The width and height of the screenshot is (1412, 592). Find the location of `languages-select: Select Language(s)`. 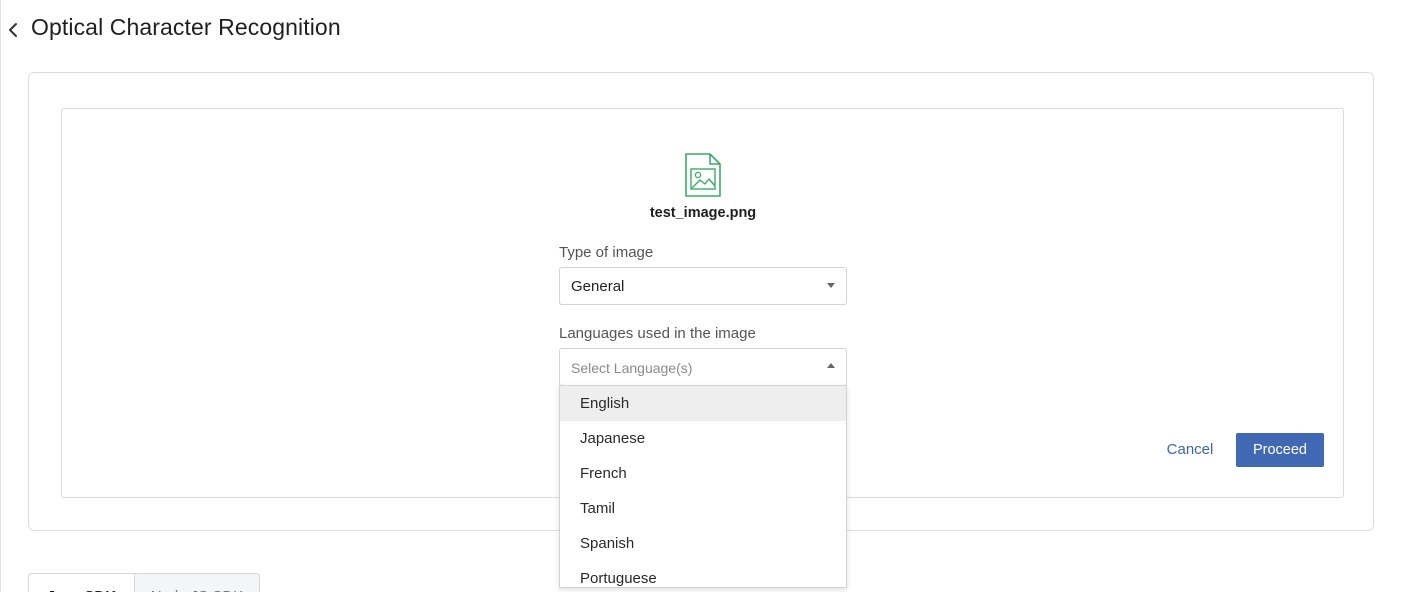

languages-select: Select Language(s) is located at coordinates (703, 367).